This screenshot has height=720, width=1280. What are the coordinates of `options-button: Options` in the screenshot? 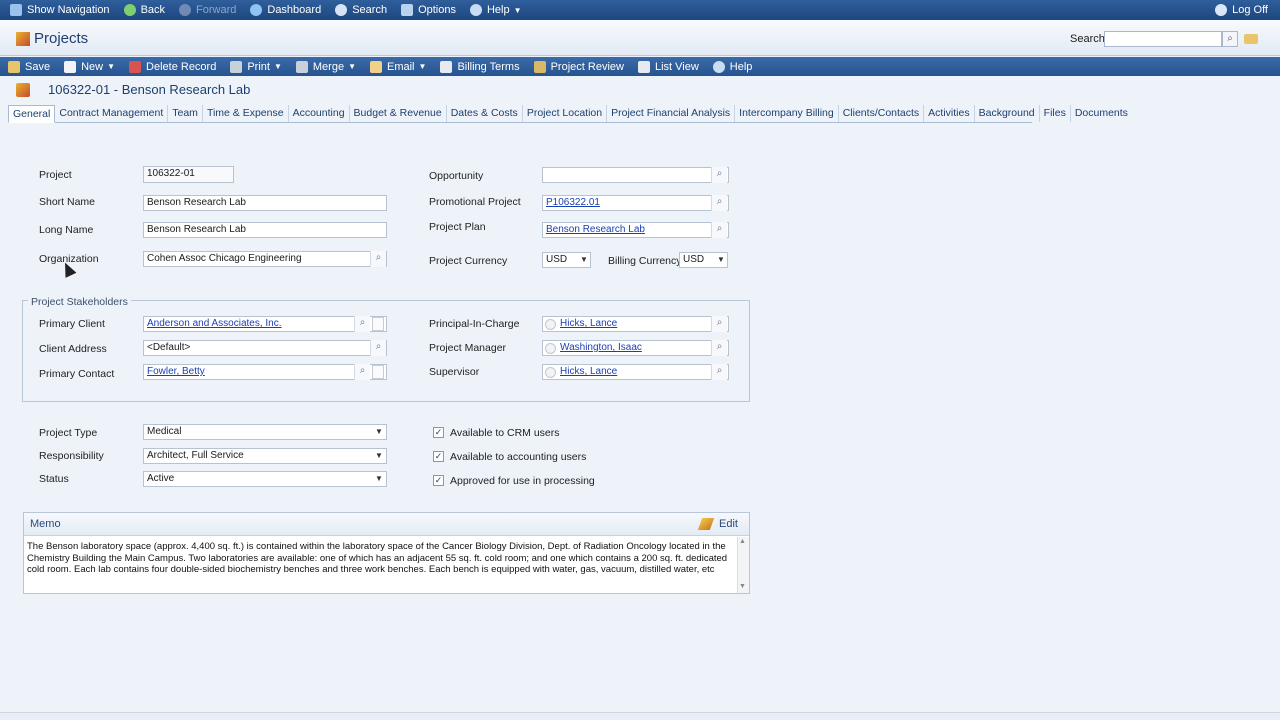 It's located at (428, 10).